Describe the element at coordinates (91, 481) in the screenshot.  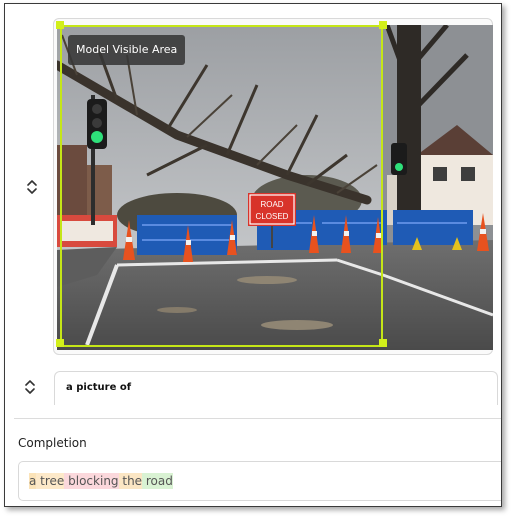
I see `completion-token: blocking` at that location.